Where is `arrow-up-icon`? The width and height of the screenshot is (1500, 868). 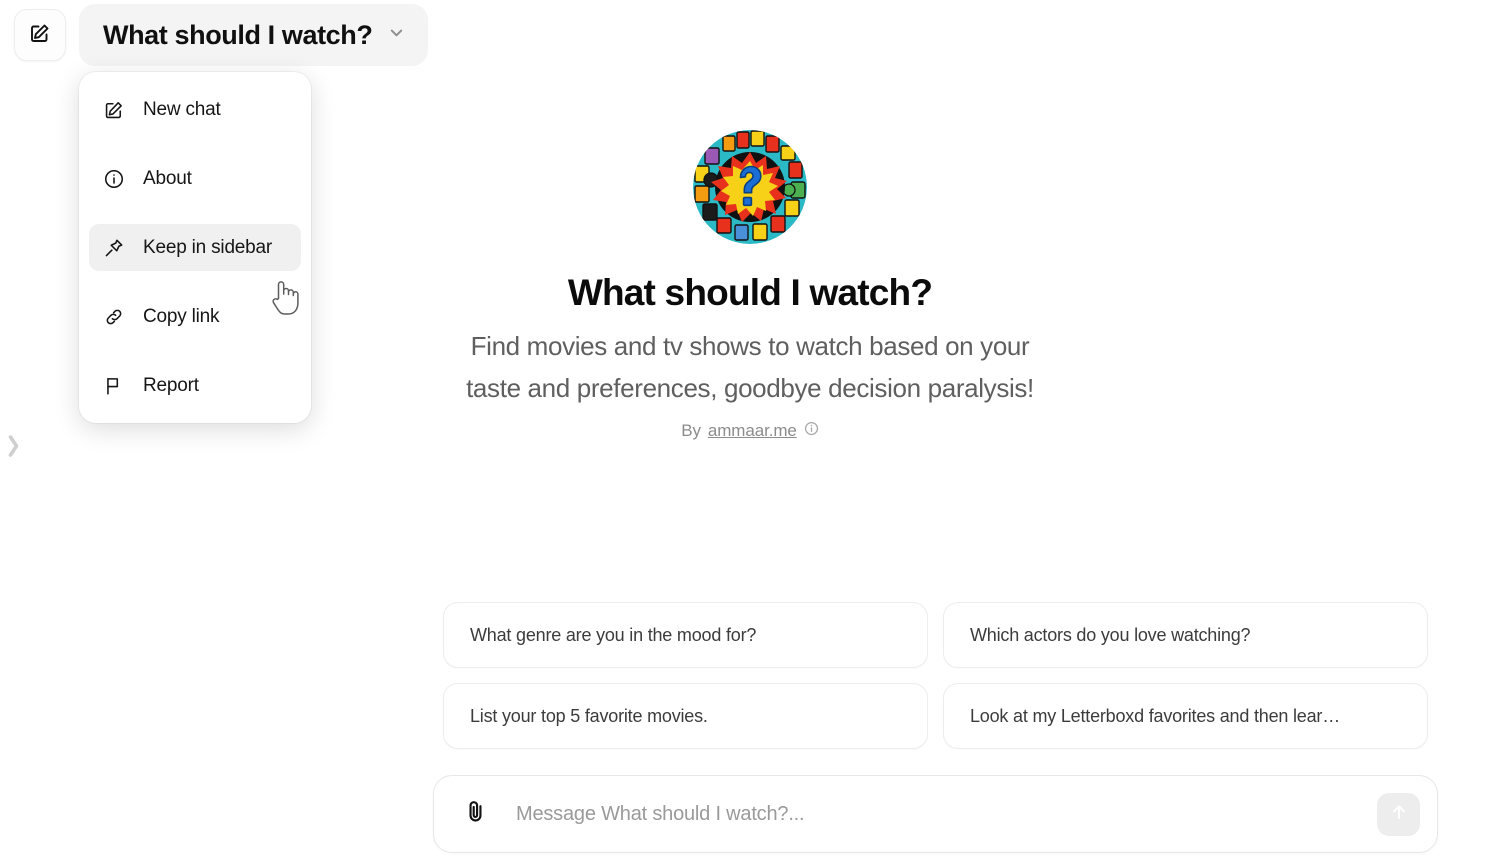
arrow-up-icon is located at coordinates (1399, 814).